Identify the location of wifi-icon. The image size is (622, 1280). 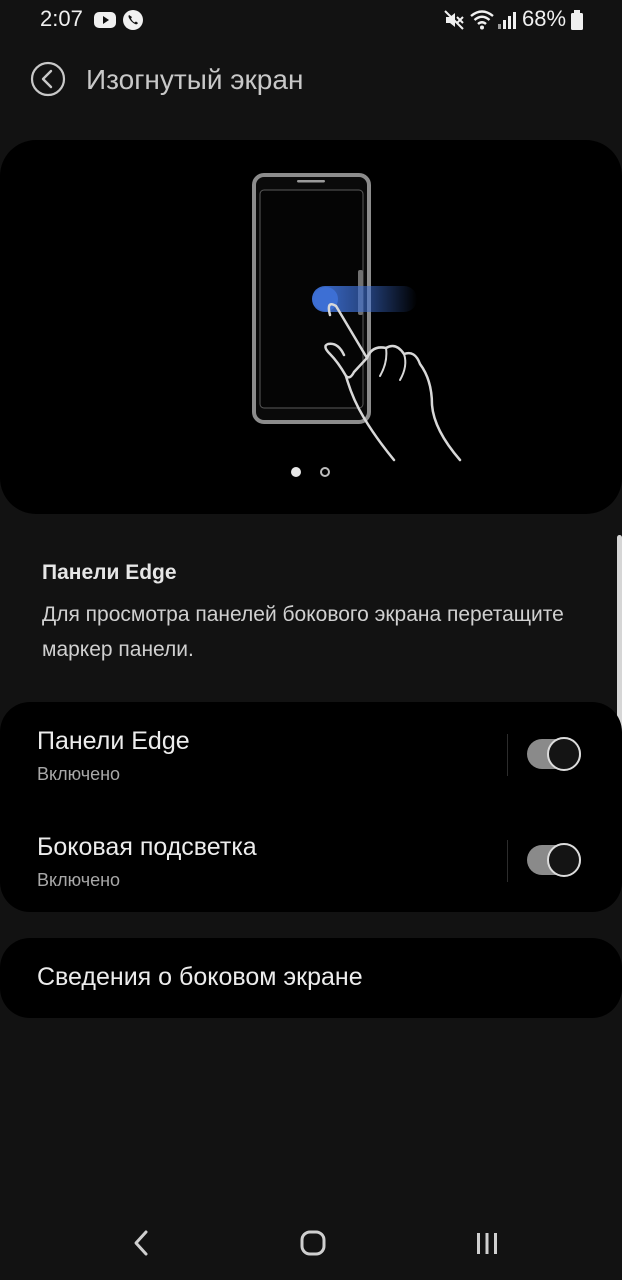
(482, 22).